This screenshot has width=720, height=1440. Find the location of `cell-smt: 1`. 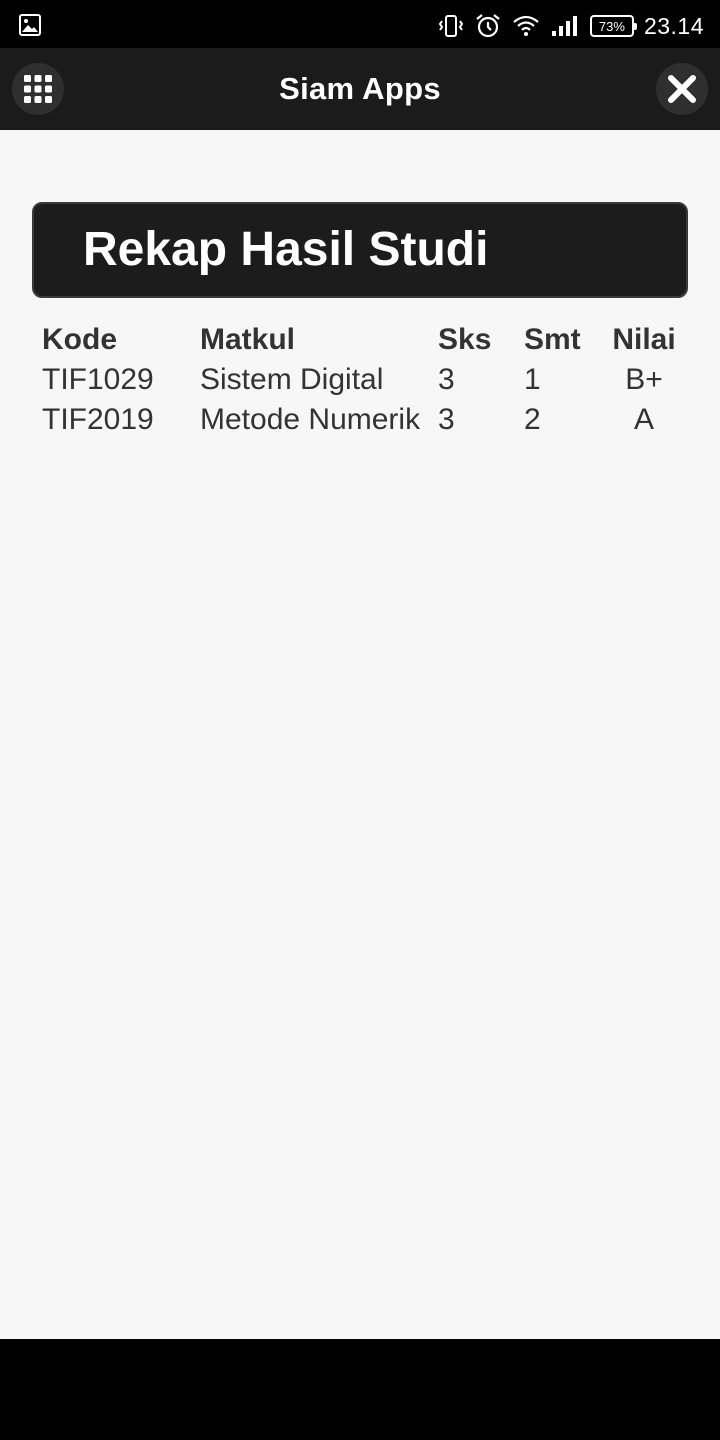

cell-smt: 1 is located at coordinates (532, 379).